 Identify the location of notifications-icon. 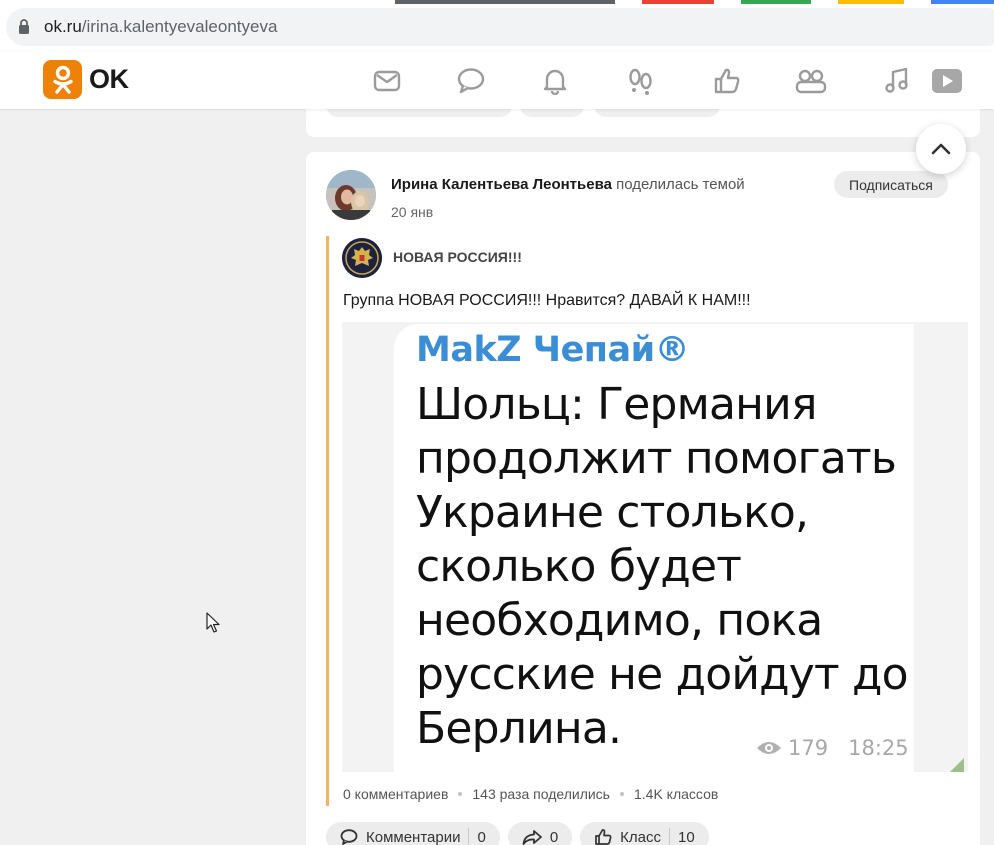
(555, 81).